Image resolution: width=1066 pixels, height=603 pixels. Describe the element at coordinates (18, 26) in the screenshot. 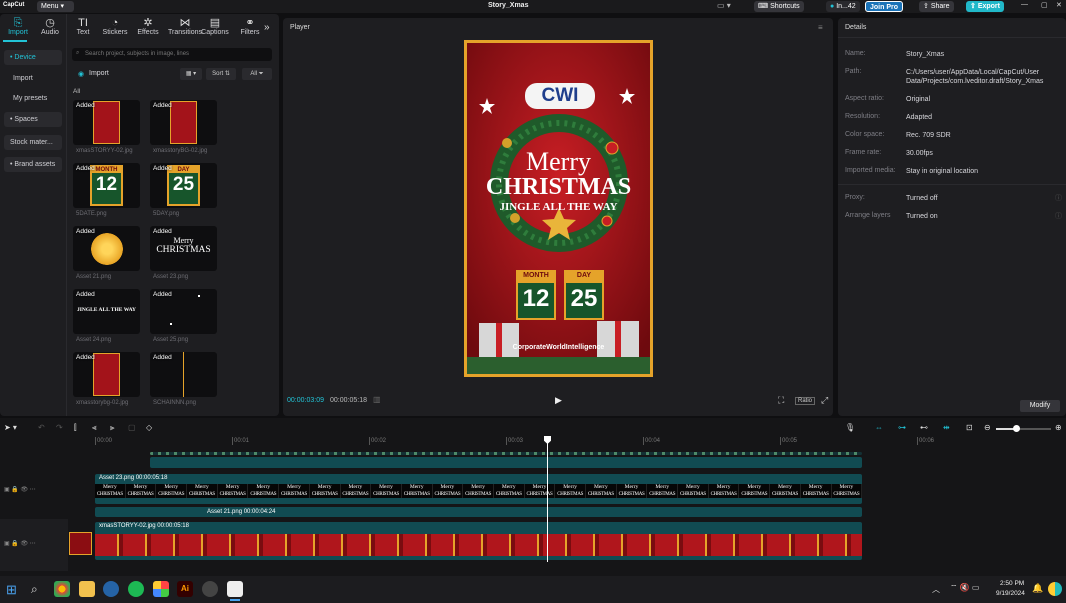

I see `tab-import: ⎘ Import` at that location.